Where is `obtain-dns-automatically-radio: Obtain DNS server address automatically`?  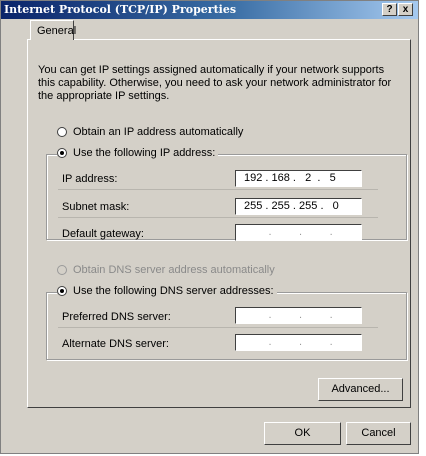 obtain-dns-automatically-radio: Obtain DNS server address automatically is located at coordinates (166, 271).